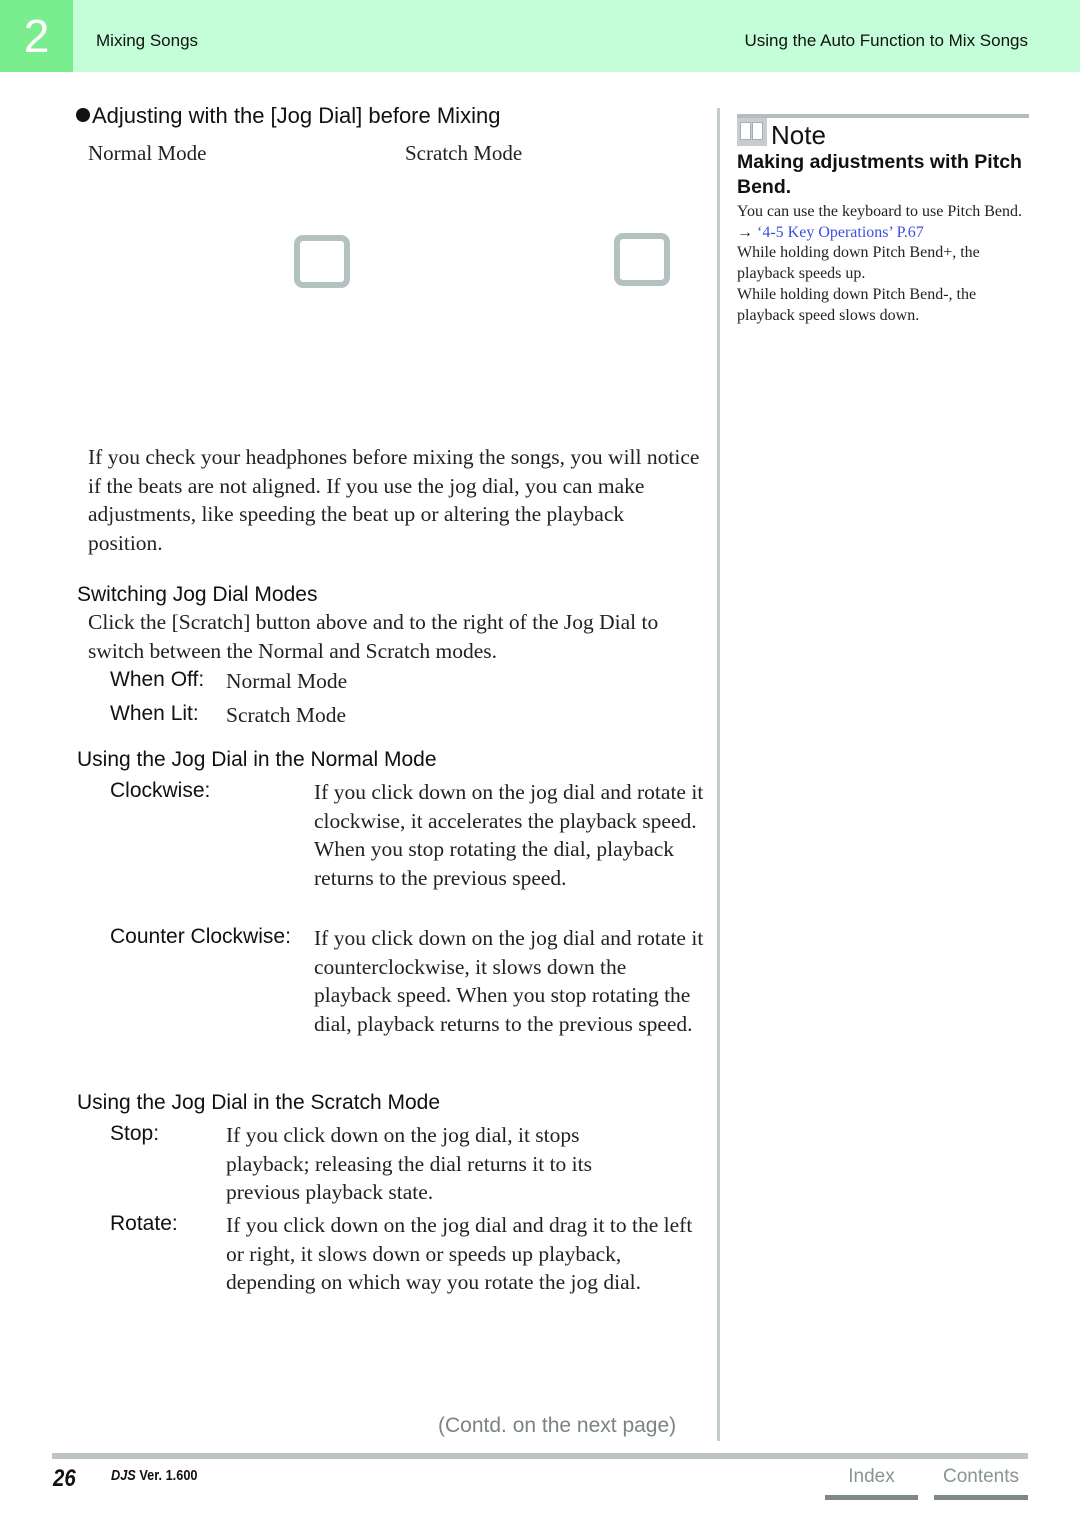 The width and height of the screenshot is (1080, 1529). Describe the element at coordinates (147, 153) in the screenshot. I see `normal-mode-label: Normal Mode` at that location.